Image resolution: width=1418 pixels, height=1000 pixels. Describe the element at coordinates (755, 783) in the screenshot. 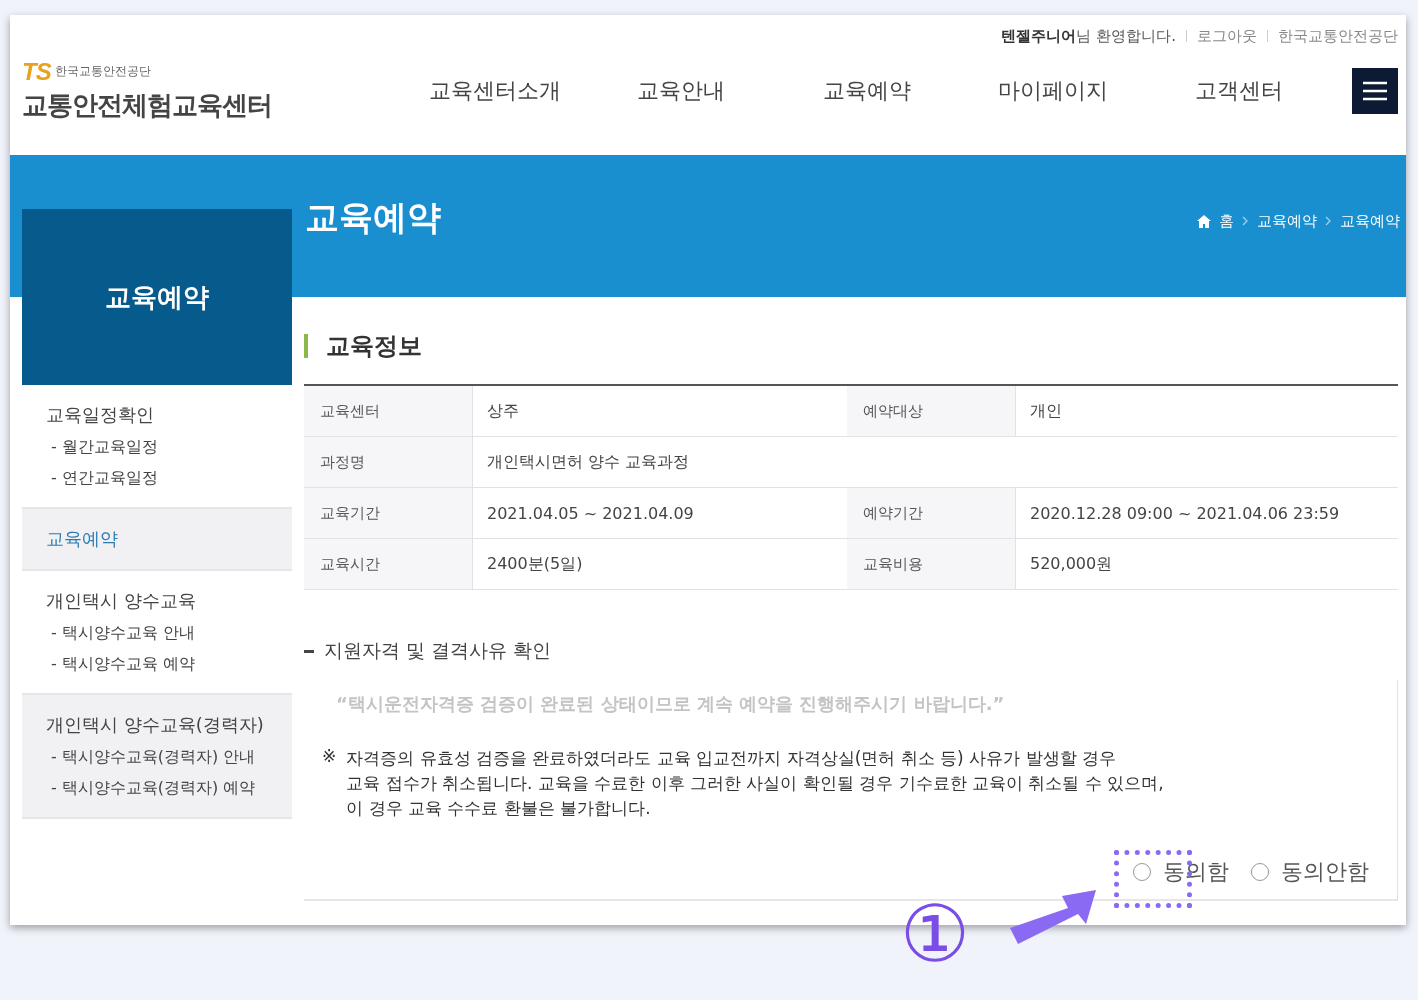

I see `note-text: 자격증의 유효성 검증을 완료하였더라도 교육 입교전까지 자격상실(면허 취소 등) 사유가 발생할 경우 교육 접수가 취소됩니다. 교육을 수료한 이후 그러한 사실이 확인될 경우 기수료한 교육이 취소될 수 있으며, 이 경우 교육 수수료 환불은 불가합니다.` at that location.